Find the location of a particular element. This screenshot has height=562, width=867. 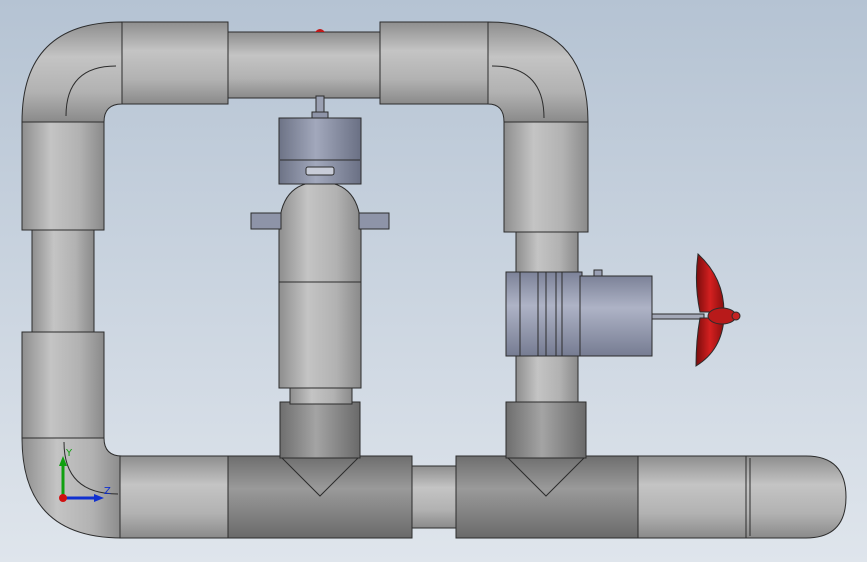

triad-origin is located at coordinates (63, 498).